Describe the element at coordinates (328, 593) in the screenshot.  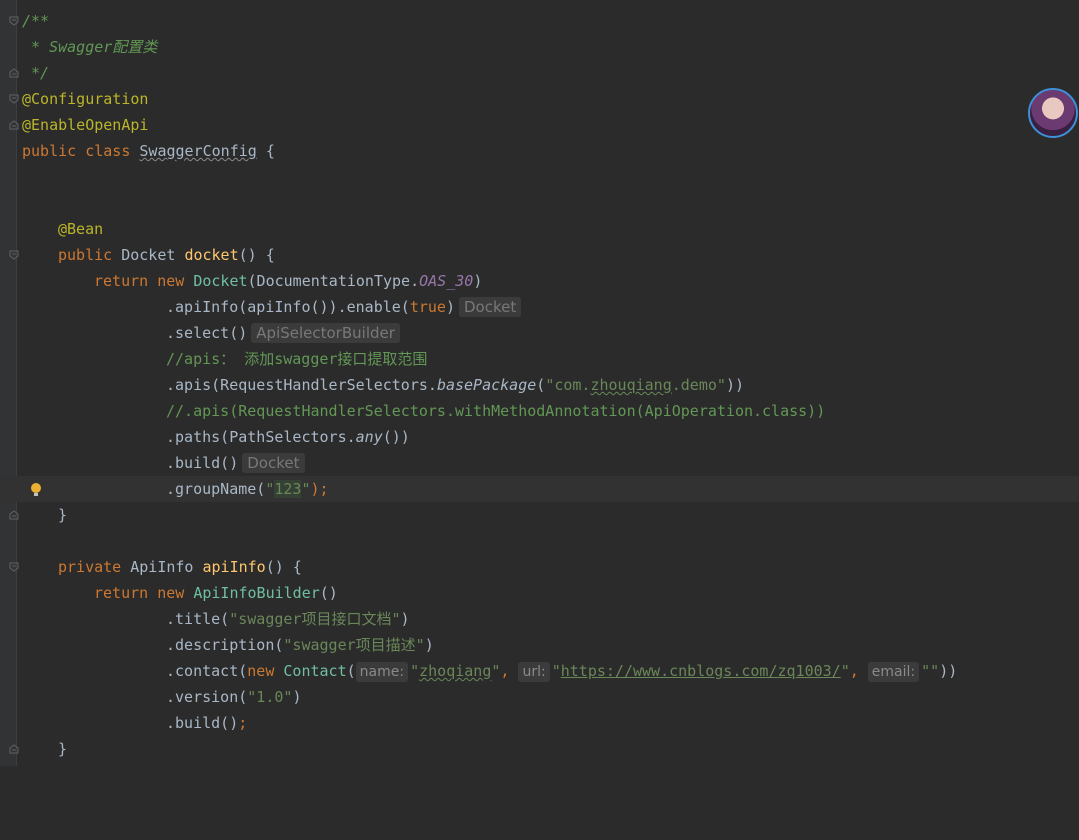
I see `code-text: ()` at that location.